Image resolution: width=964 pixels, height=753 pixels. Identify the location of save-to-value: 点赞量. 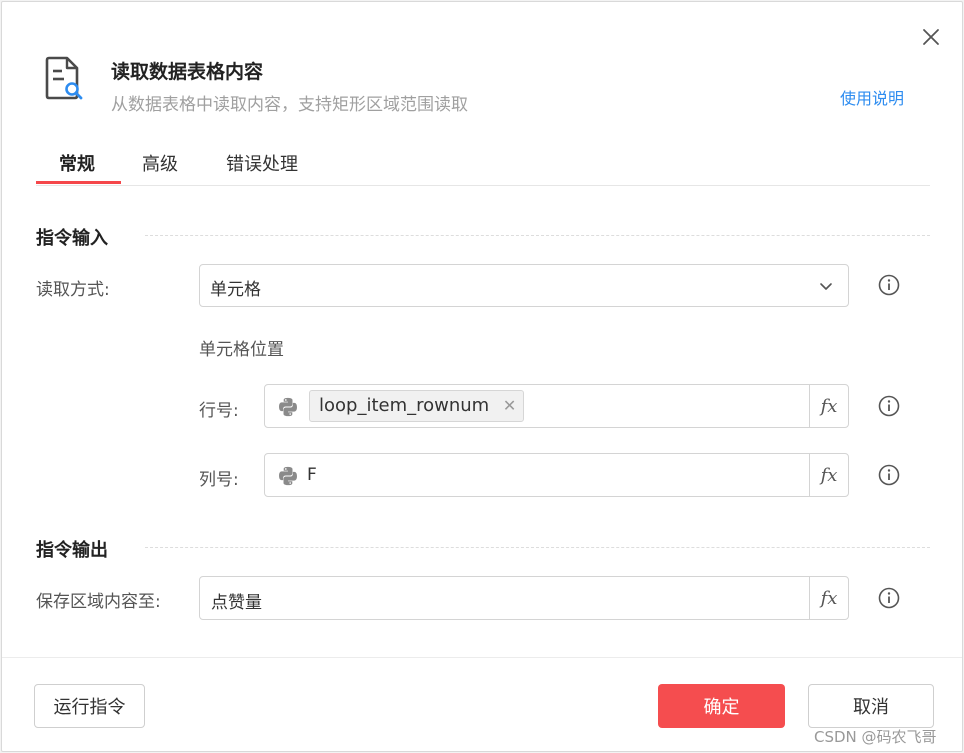
(236, 603).